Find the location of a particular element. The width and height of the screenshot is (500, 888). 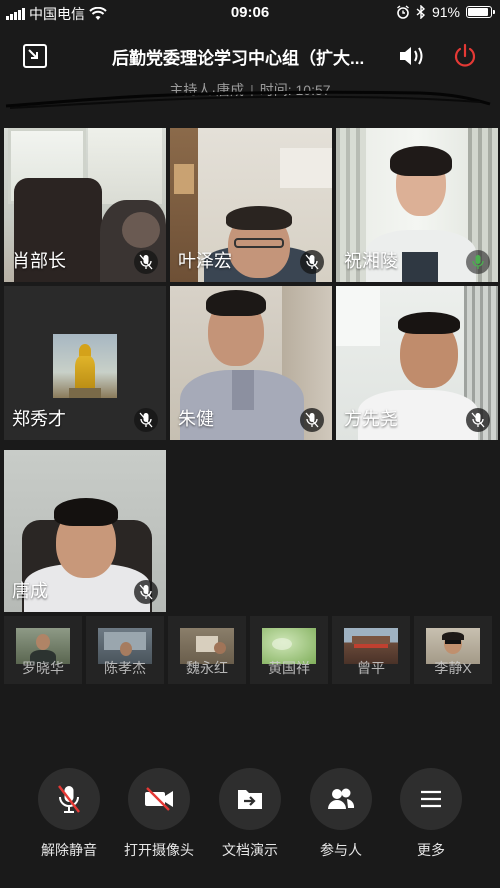

more-label: 更多 is located at coordinates (431, 850).